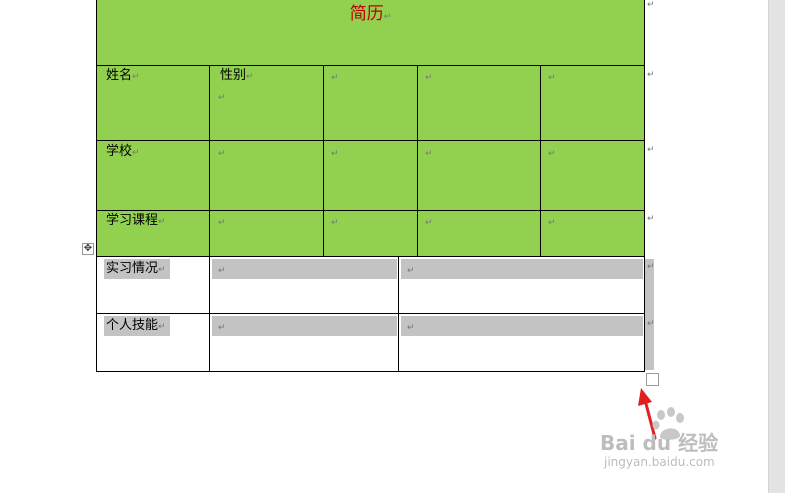 Image resolution: width=785 pixels, height=493 pixels. What do you see at coordinates (136, 326) in the screenshot?
I see `cell-skills-label: 个人技能↵` at bounding box center [136, 326].